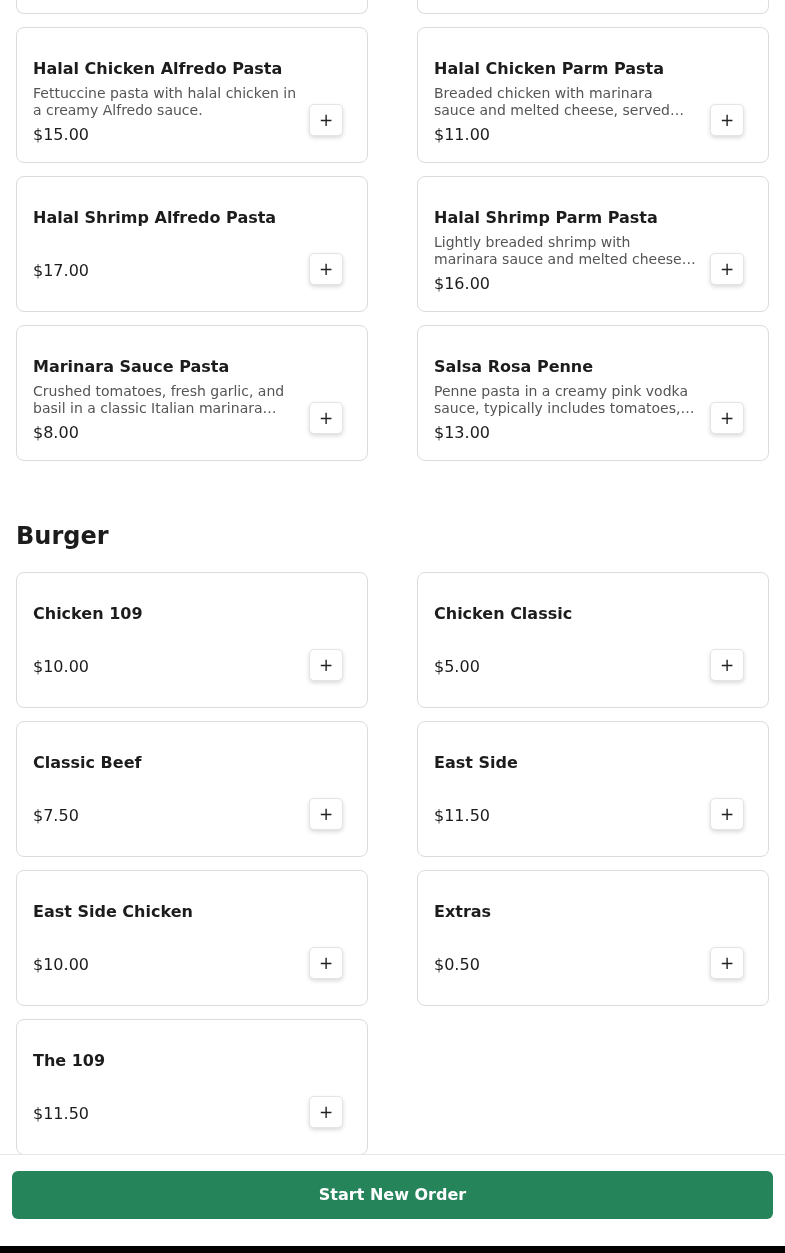 Image resolution: width=785 pixels, height=1253 pixels. Describe the element at coordinates (463, 912) in the screenshot. I see `item-name: Extras` at that location.